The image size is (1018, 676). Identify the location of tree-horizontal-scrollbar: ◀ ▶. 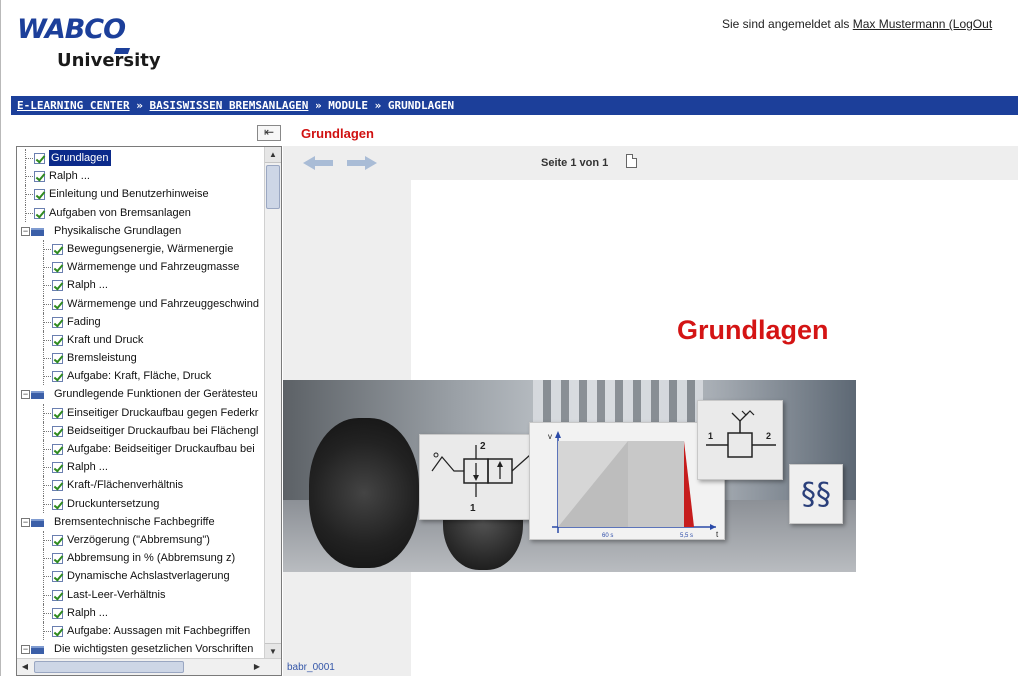
(149, 666).